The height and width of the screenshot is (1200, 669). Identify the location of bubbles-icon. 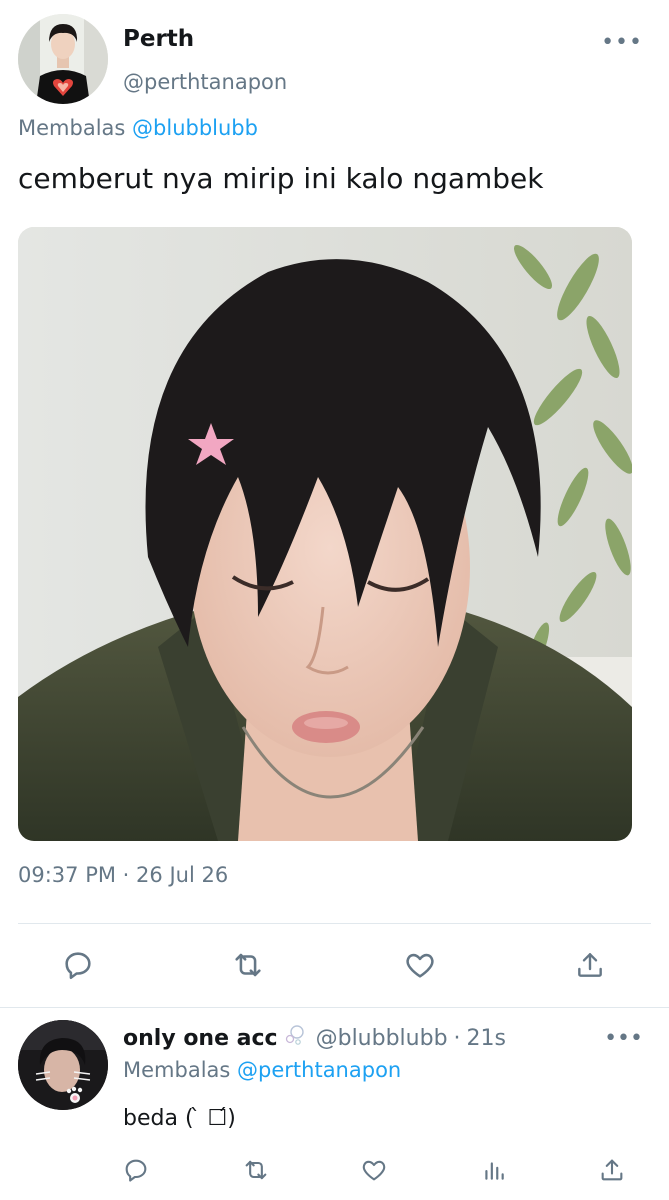
(295, 1038).